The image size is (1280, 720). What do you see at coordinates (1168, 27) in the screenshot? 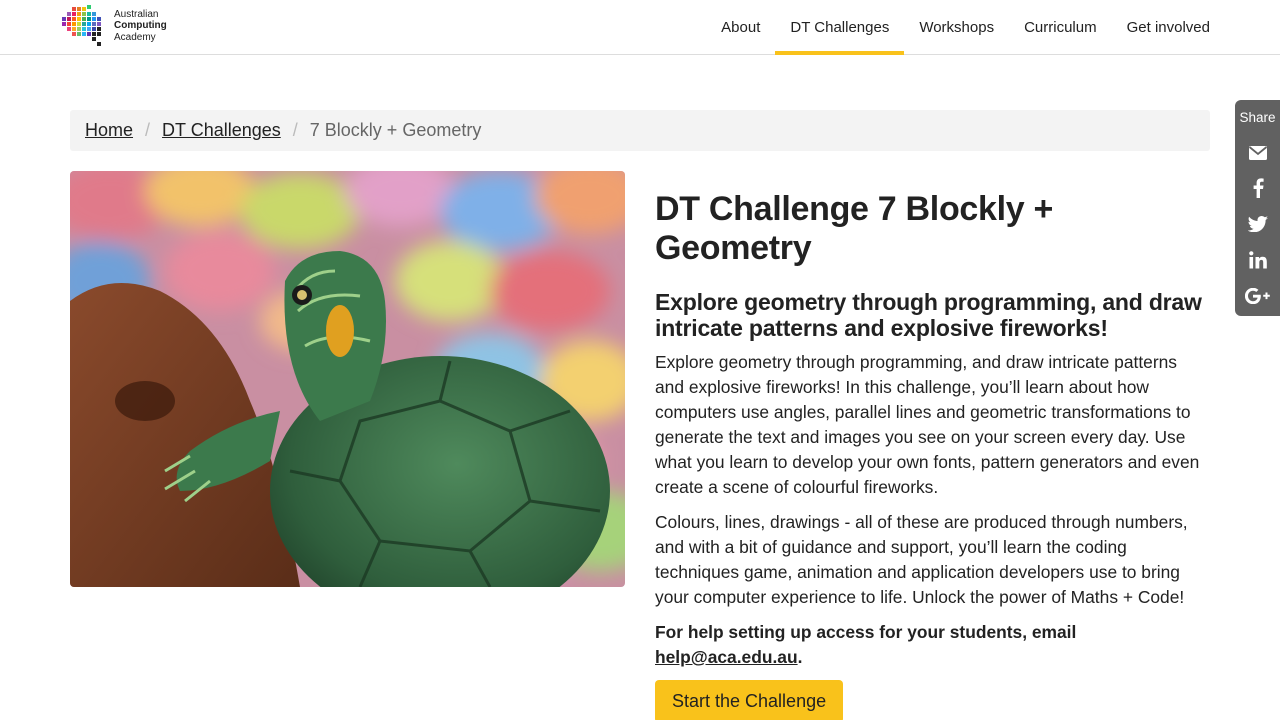
I see `nav-item-get-involved: Get involved` at bounding box center [1168, 27].